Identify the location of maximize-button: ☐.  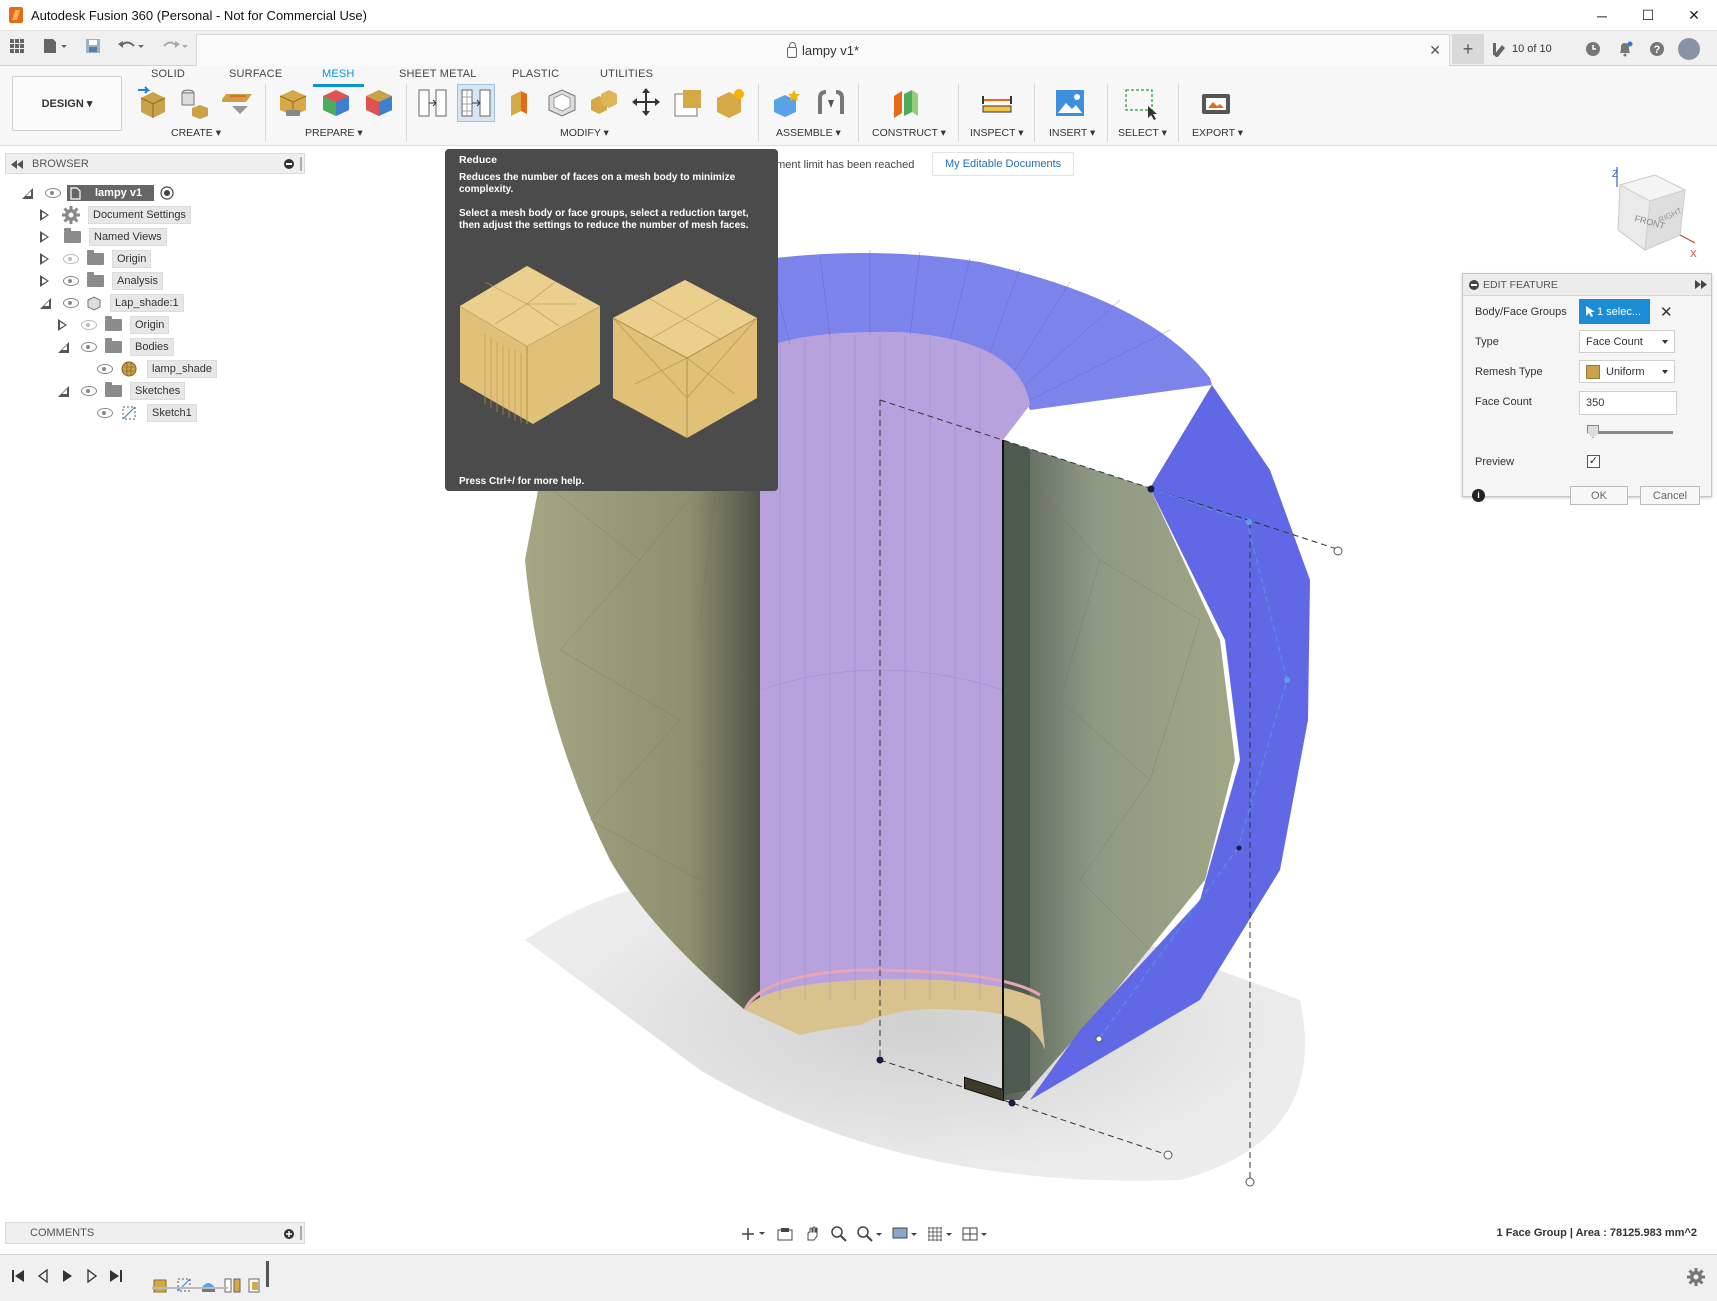
(1648, 15).